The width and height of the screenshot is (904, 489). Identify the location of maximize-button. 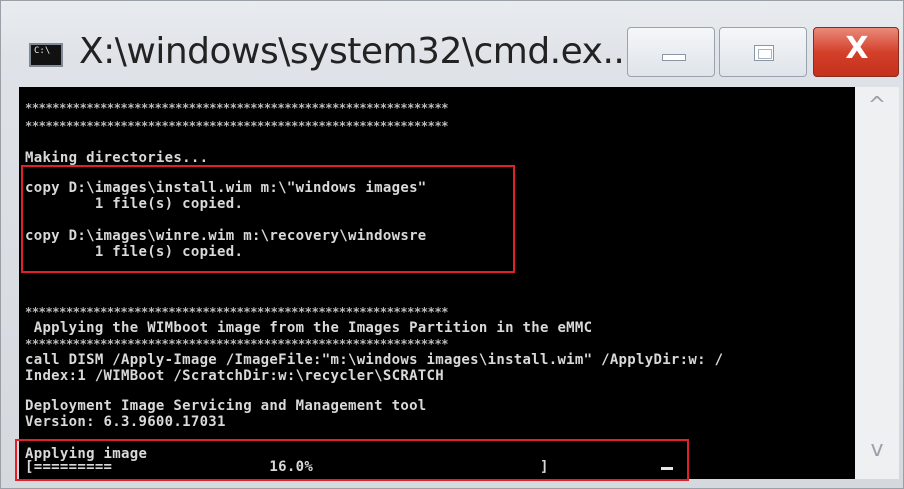
(763, 52).